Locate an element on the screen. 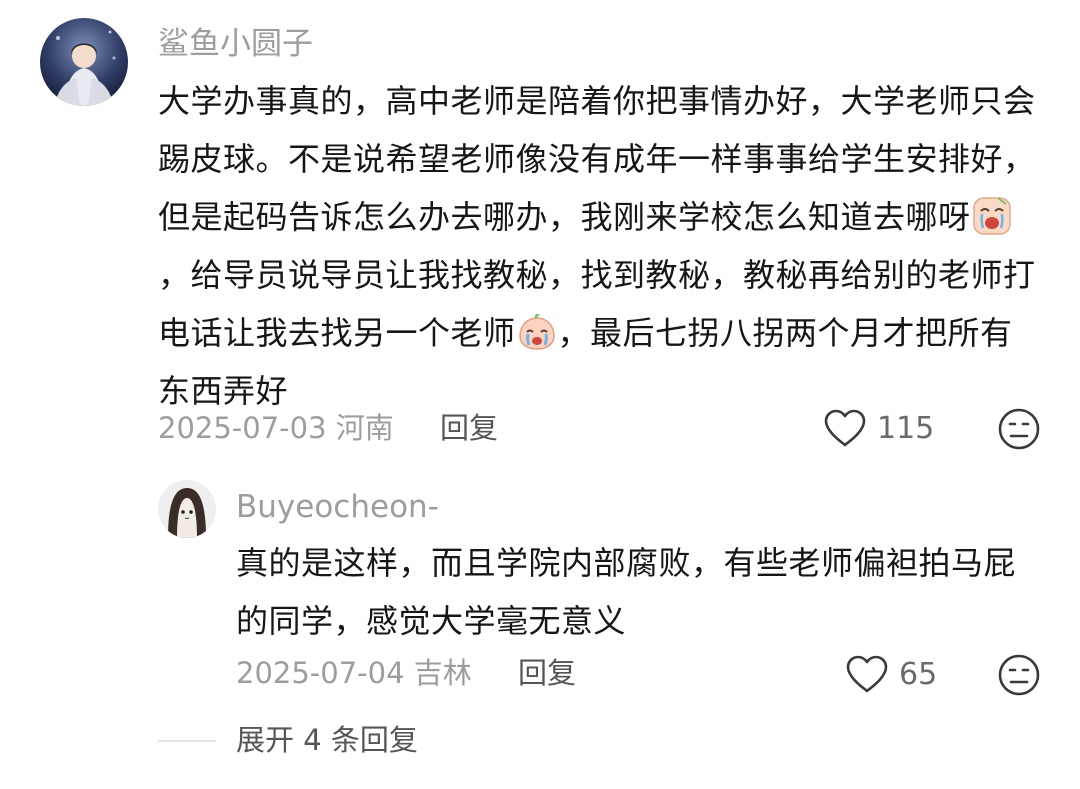 The image size is (1080, 789). comment-meta: 2025-07-03 河南 is located at coordinates (276, 428).